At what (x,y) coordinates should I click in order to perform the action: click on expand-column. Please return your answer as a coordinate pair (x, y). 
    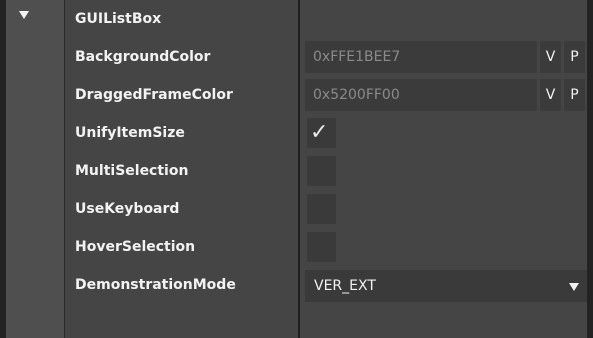
    Looking at the image, I should click on (35, 169).